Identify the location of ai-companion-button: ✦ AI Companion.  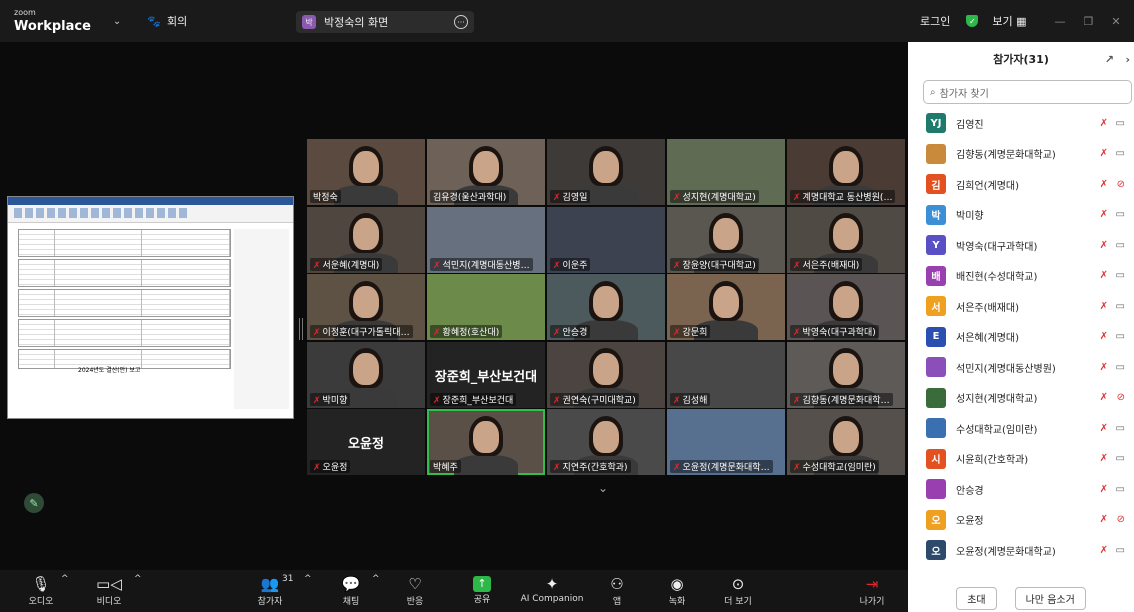
(552, 589).